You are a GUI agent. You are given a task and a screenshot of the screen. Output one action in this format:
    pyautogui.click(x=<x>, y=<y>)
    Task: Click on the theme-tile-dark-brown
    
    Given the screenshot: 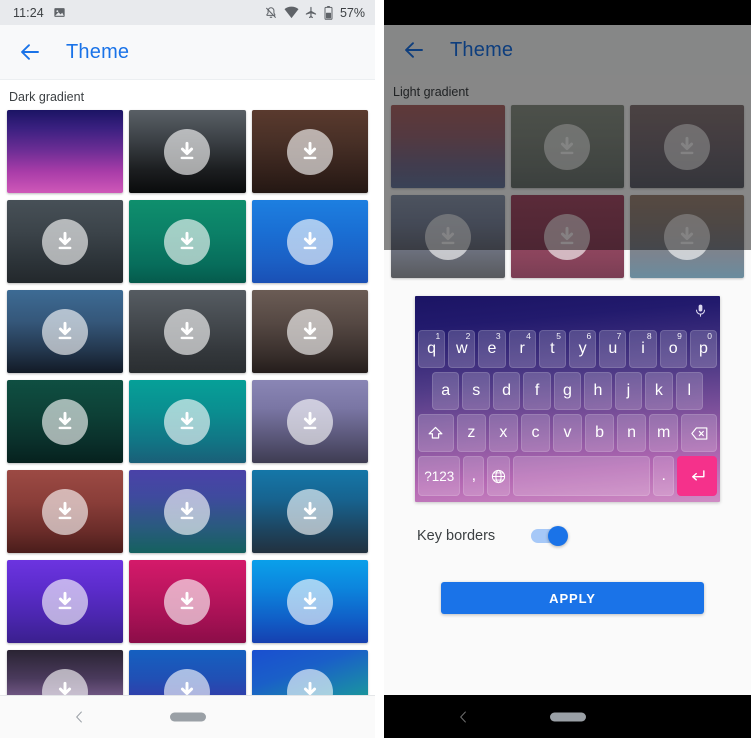 What is the action you would take?
    pyautogui.click(x=309, y=151)
    